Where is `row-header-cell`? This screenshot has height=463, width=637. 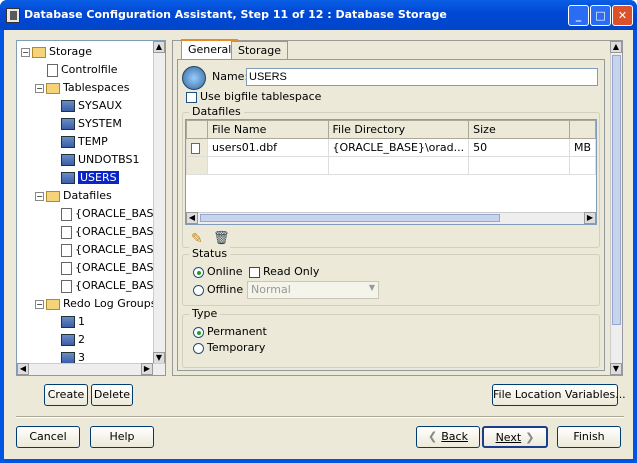
row-header-cell is located at coordinates (197, 165).